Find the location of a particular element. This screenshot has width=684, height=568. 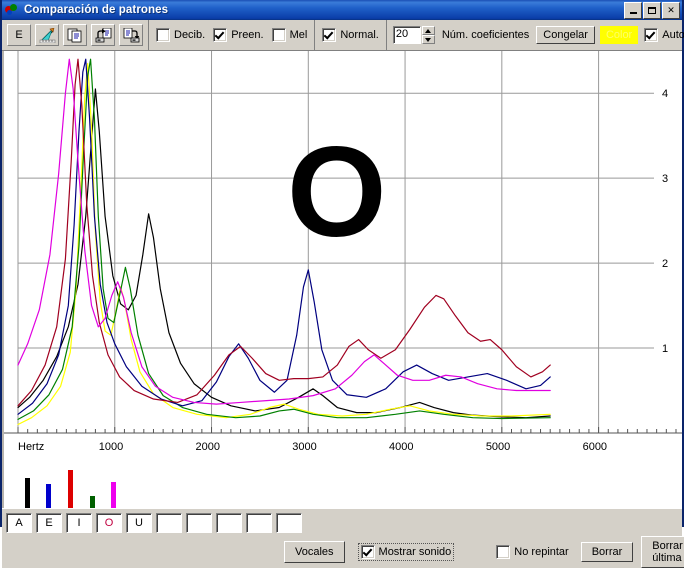

export-file-button is located at coordinates (131, 35).